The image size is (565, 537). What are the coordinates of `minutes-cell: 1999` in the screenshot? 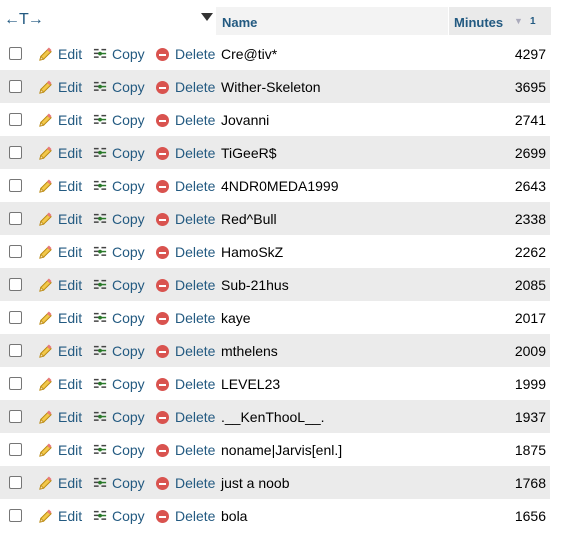 It's located at (530, 384).